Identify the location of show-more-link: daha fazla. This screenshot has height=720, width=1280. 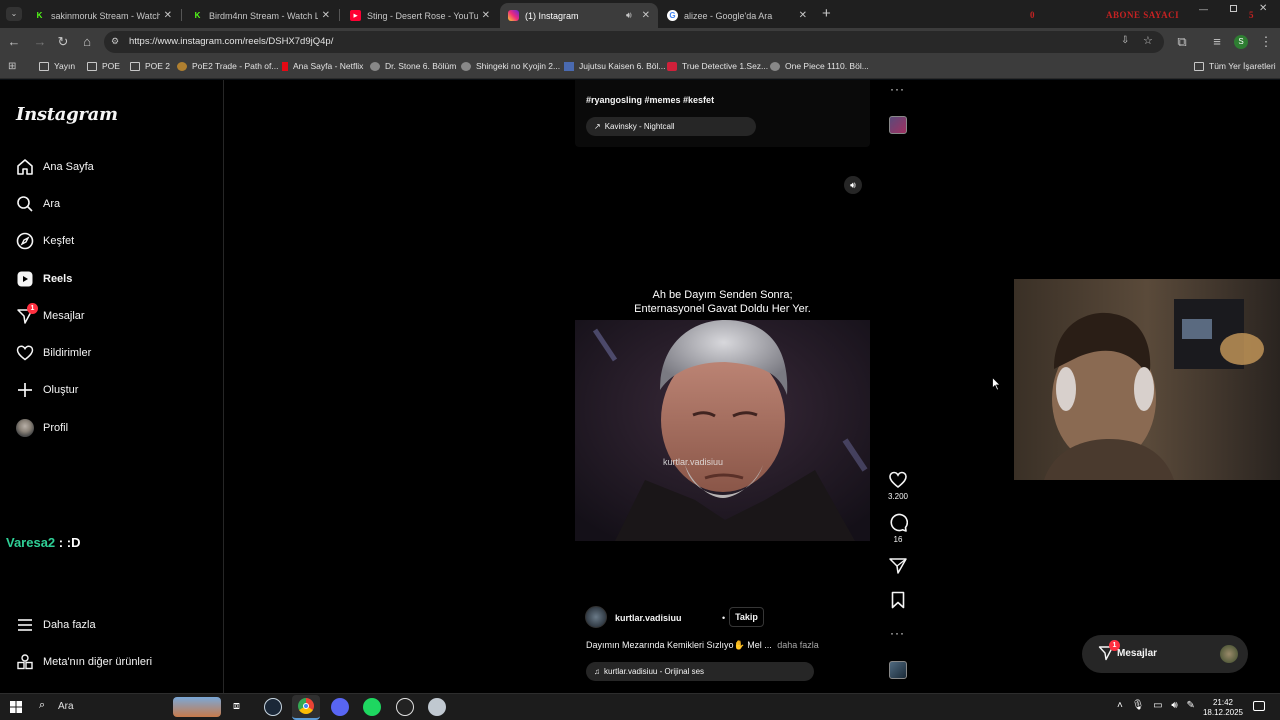
(798, 645).